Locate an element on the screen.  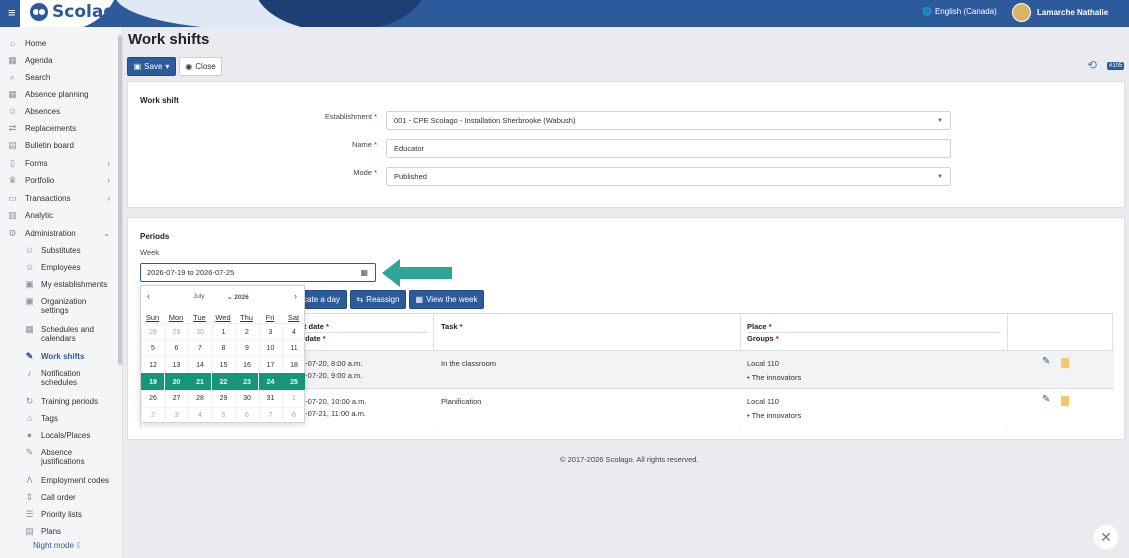
calendar-day: 27 is located at coordinates (176, 398).